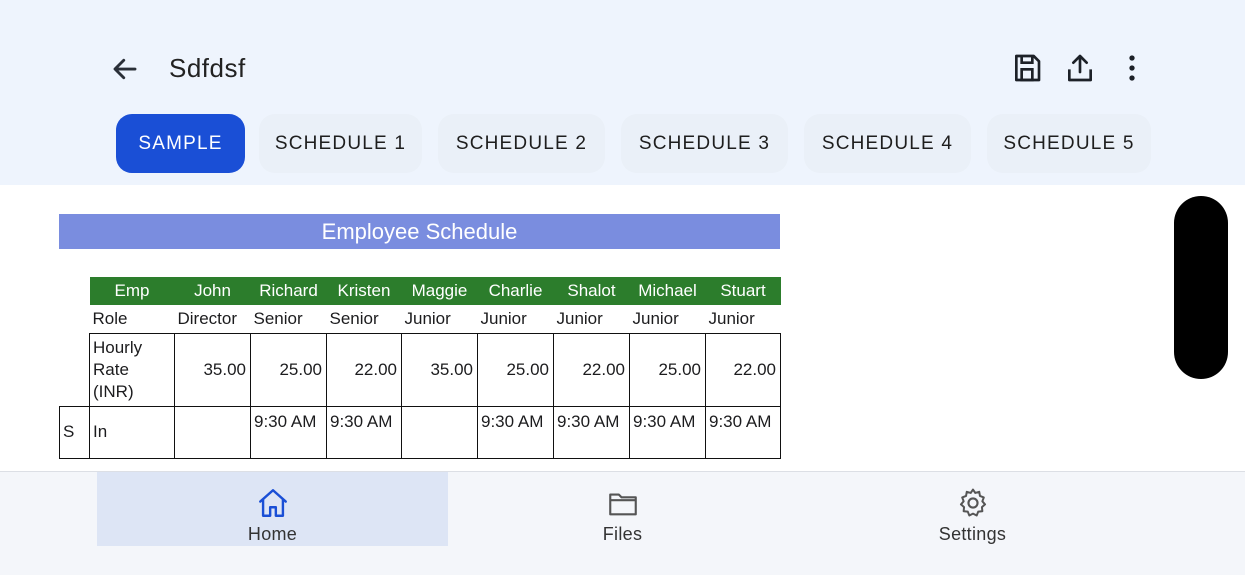 This screenshot has width=1245, height=575. Describe the element at coordinates (207, 68) in the screenshot. I see `page-title: Sdfdsf` at that location.